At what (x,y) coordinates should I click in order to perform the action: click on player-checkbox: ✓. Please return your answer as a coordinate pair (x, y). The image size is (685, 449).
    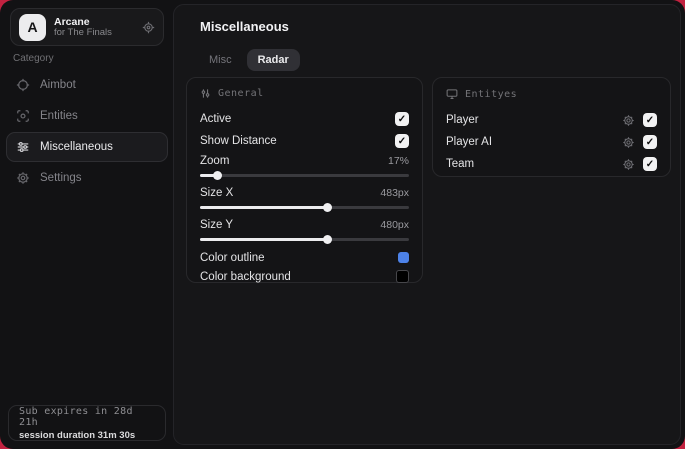
    Looking at the image, I should click on (650, 120).